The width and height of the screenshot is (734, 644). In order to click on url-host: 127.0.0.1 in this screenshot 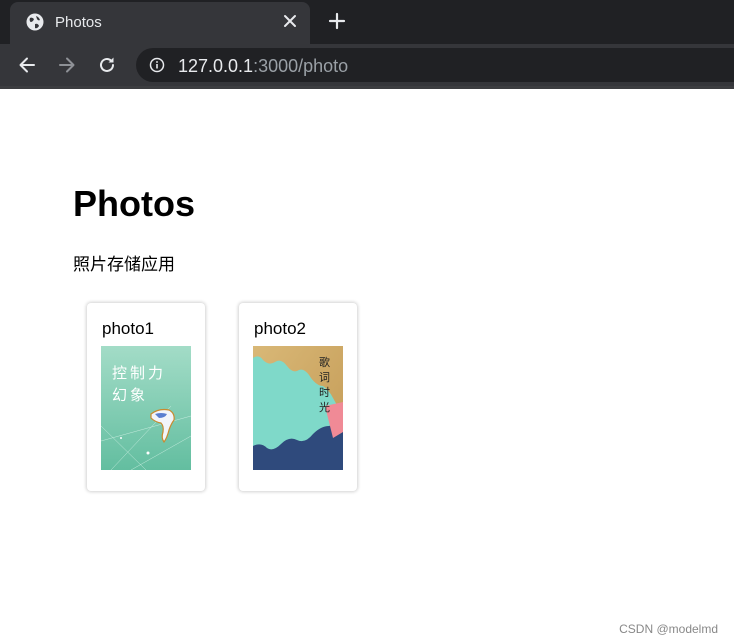, I will do `click(216, 66)`.